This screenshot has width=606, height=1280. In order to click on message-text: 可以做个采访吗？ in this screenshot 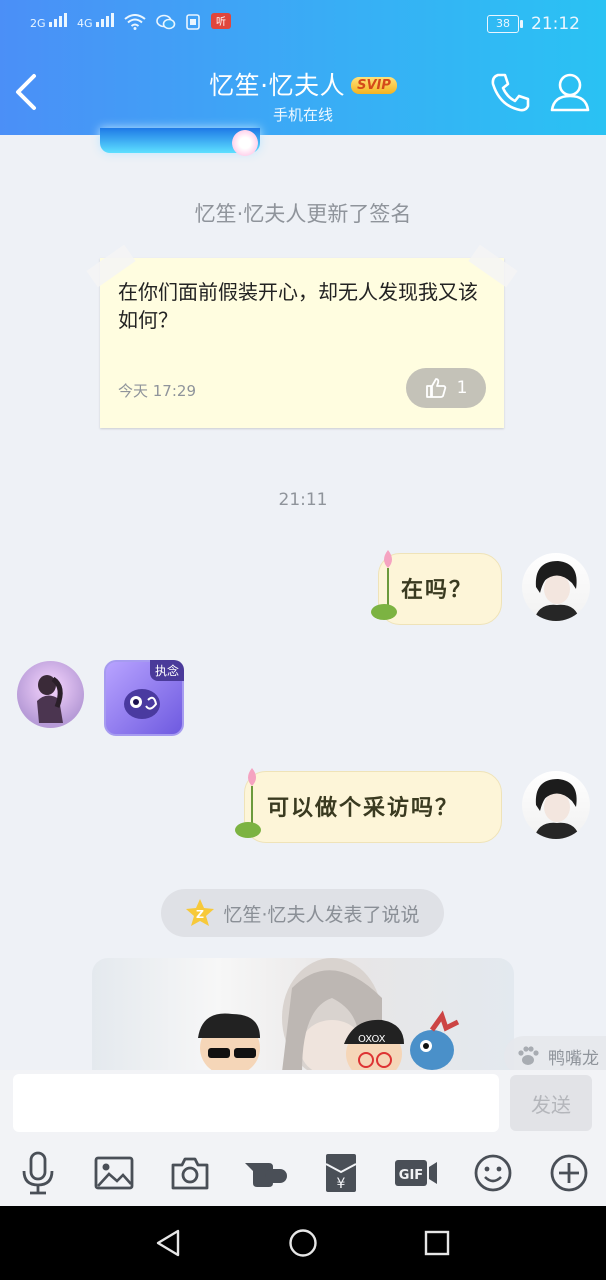, I will do `click(363, 808)`.